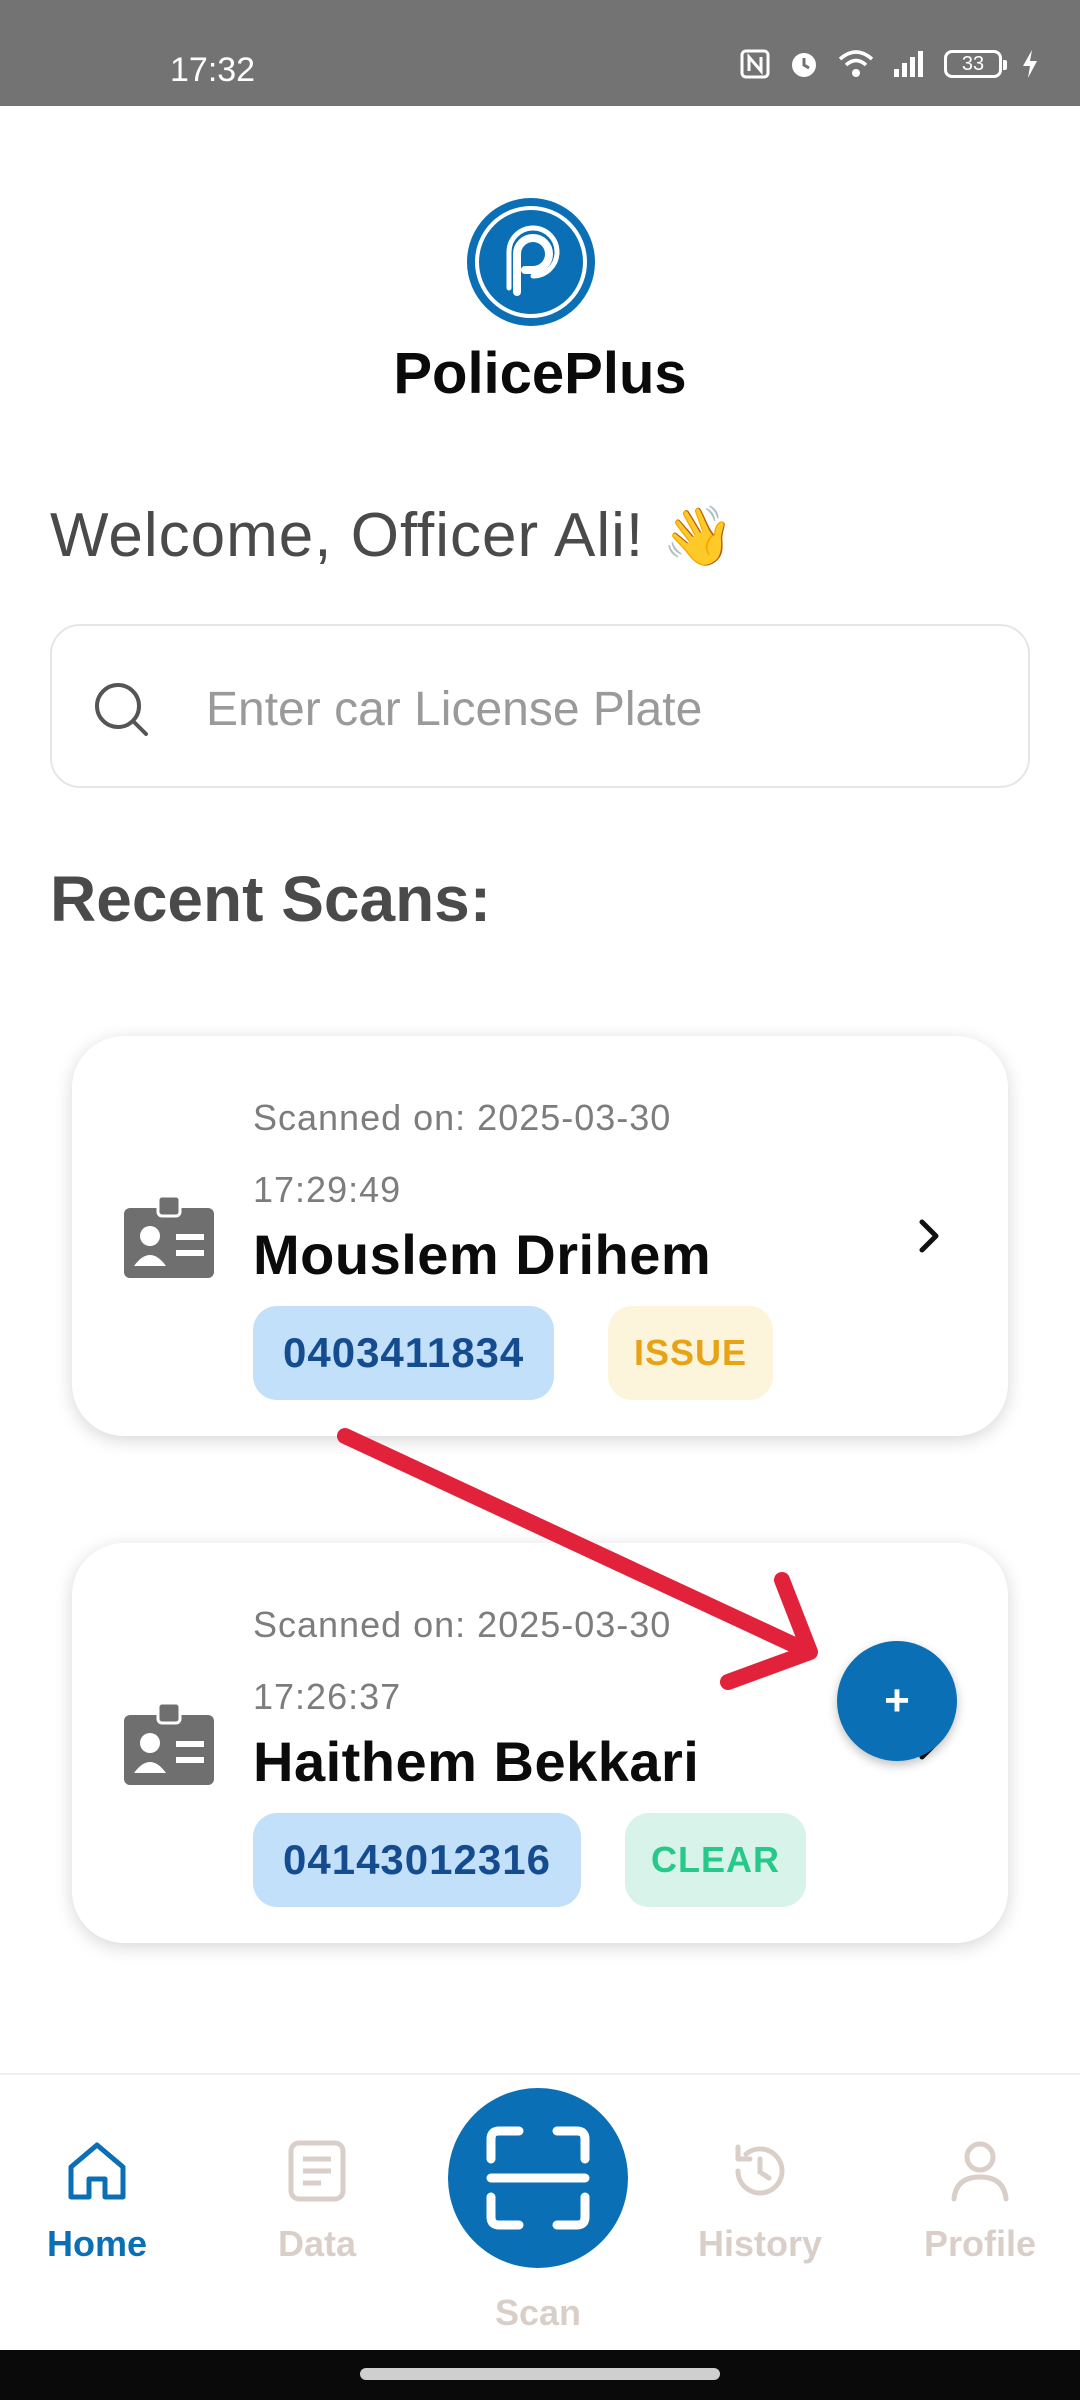  Describe the element at coordinates (856, 63) in the screenshot. I see `wifi-icon` at that location.